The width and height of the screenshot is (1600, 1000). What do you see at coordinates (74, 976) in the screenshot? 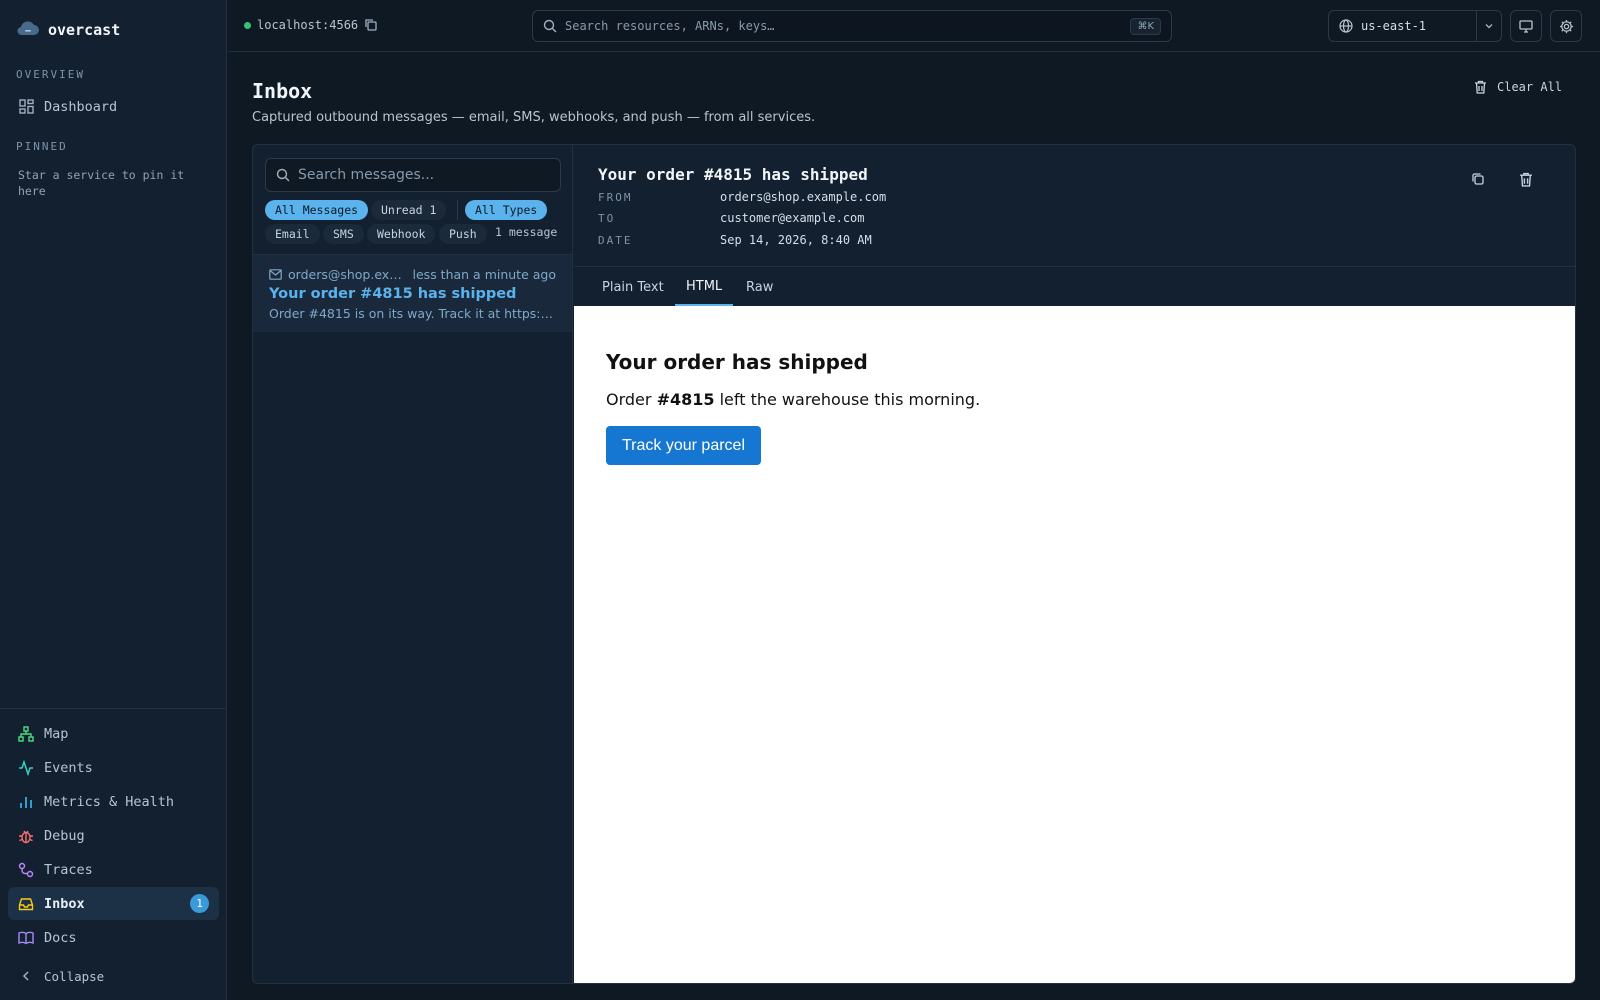
I see `collapse-label: Collapse` at bounding box center [74, 976].